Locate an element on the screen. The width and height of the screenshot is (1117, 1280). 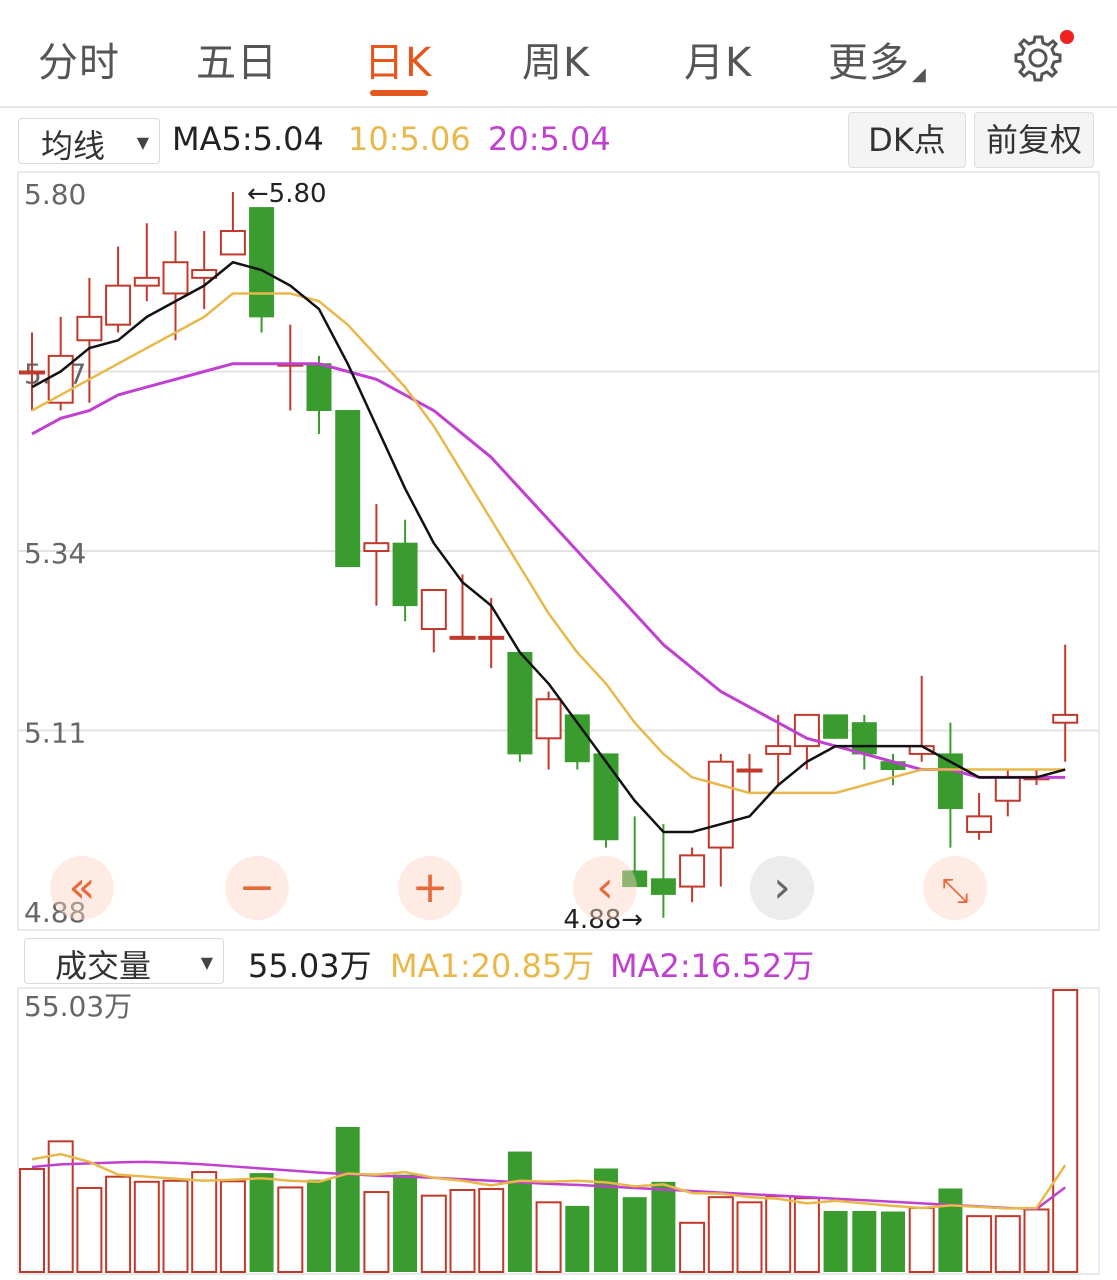
double-left-button: « is located at coordinates (82, 888).